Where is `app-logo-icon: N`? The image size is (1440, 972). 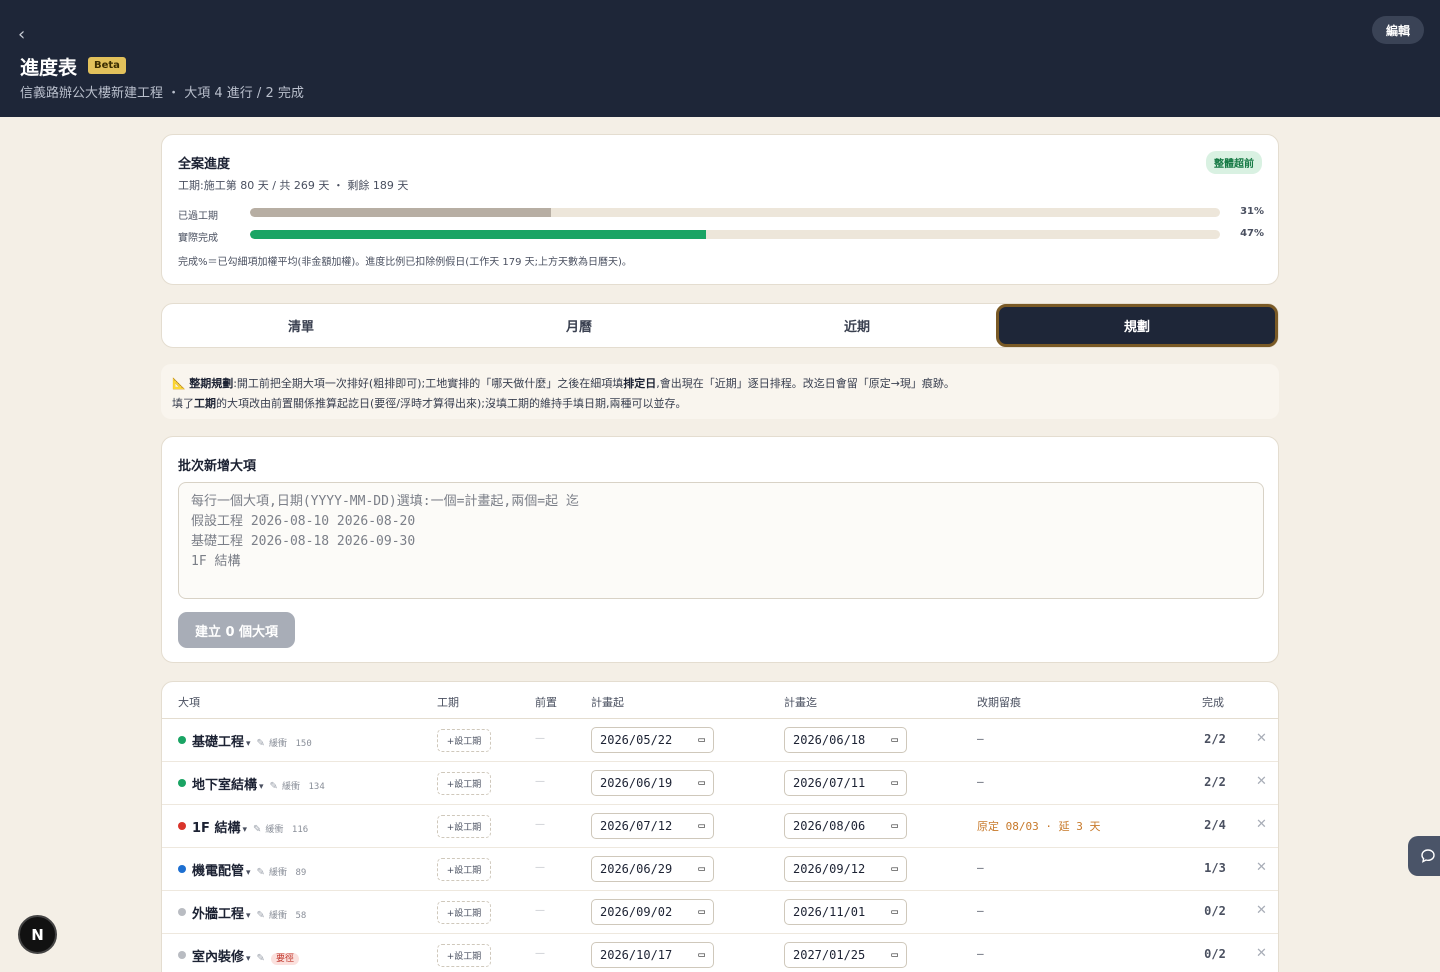 app-logo-icon: N is located at coordinates (37, 934).